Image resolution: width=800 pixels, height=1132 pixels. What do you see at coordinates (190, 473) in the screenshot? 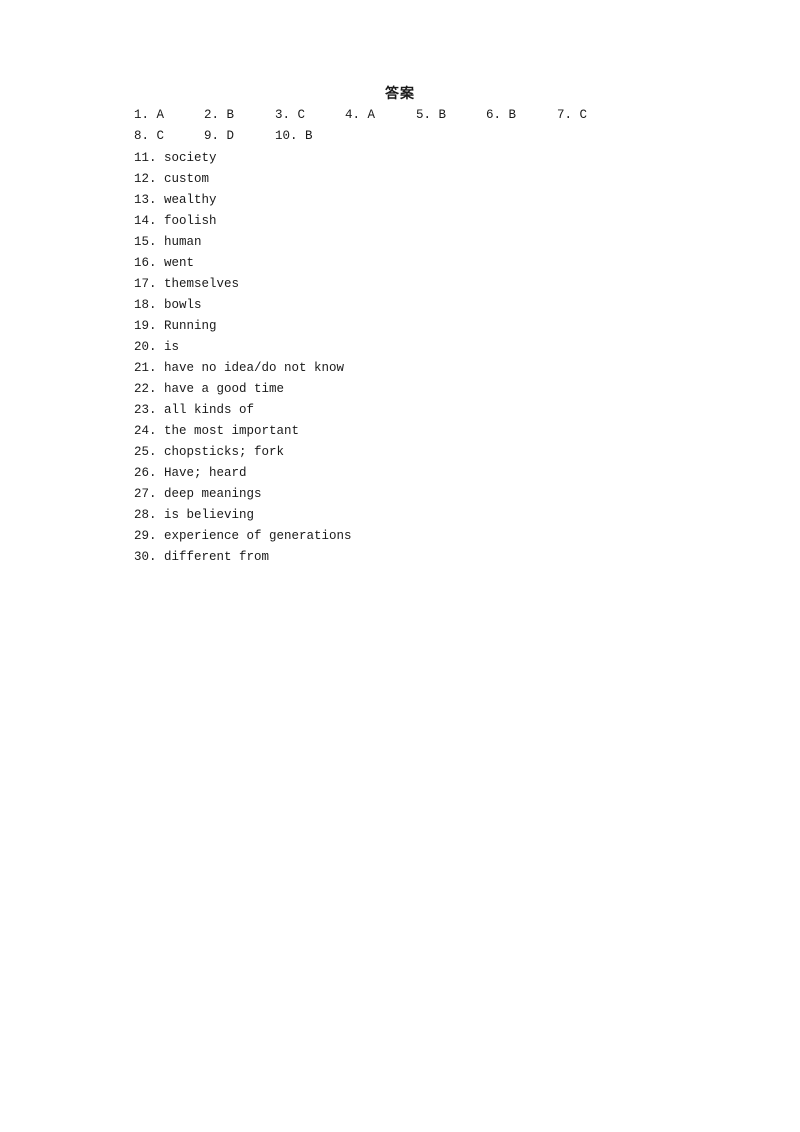
I see `answer-item: 26. Have; heard` at bounding box center [190, 473].